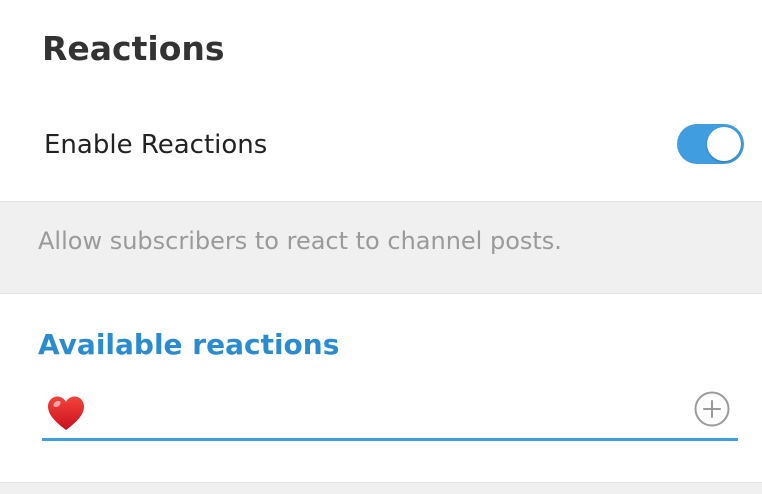 The height and width of the screenshot is (494, 762). What do you see at coordinates (156, 145) in the screenshot?
I see `enable-reactions-label: Enable Reactions` at bounding box center [156, 145].